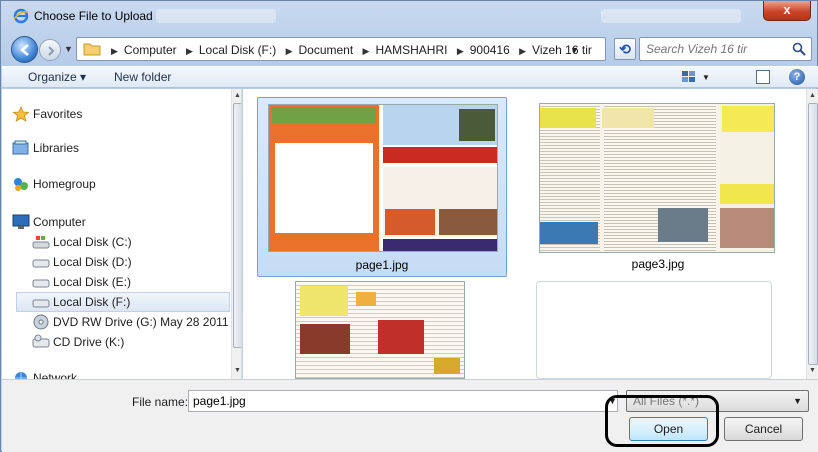  I want to click on breadcrumb-item: HAMSHAHRI, so click(411, 50).